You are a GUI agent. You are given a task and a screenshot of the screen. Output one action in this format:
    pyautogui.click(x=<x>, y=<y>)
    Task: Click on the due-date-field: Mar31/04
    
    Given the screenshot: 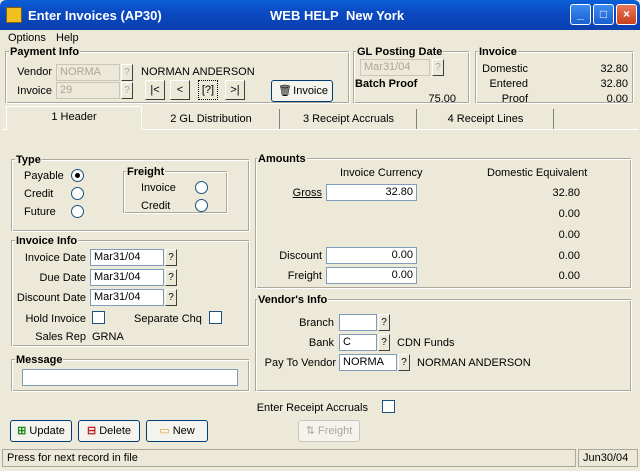 What is the action you would take?
    pyautogui.click(x=127, y=277)
    